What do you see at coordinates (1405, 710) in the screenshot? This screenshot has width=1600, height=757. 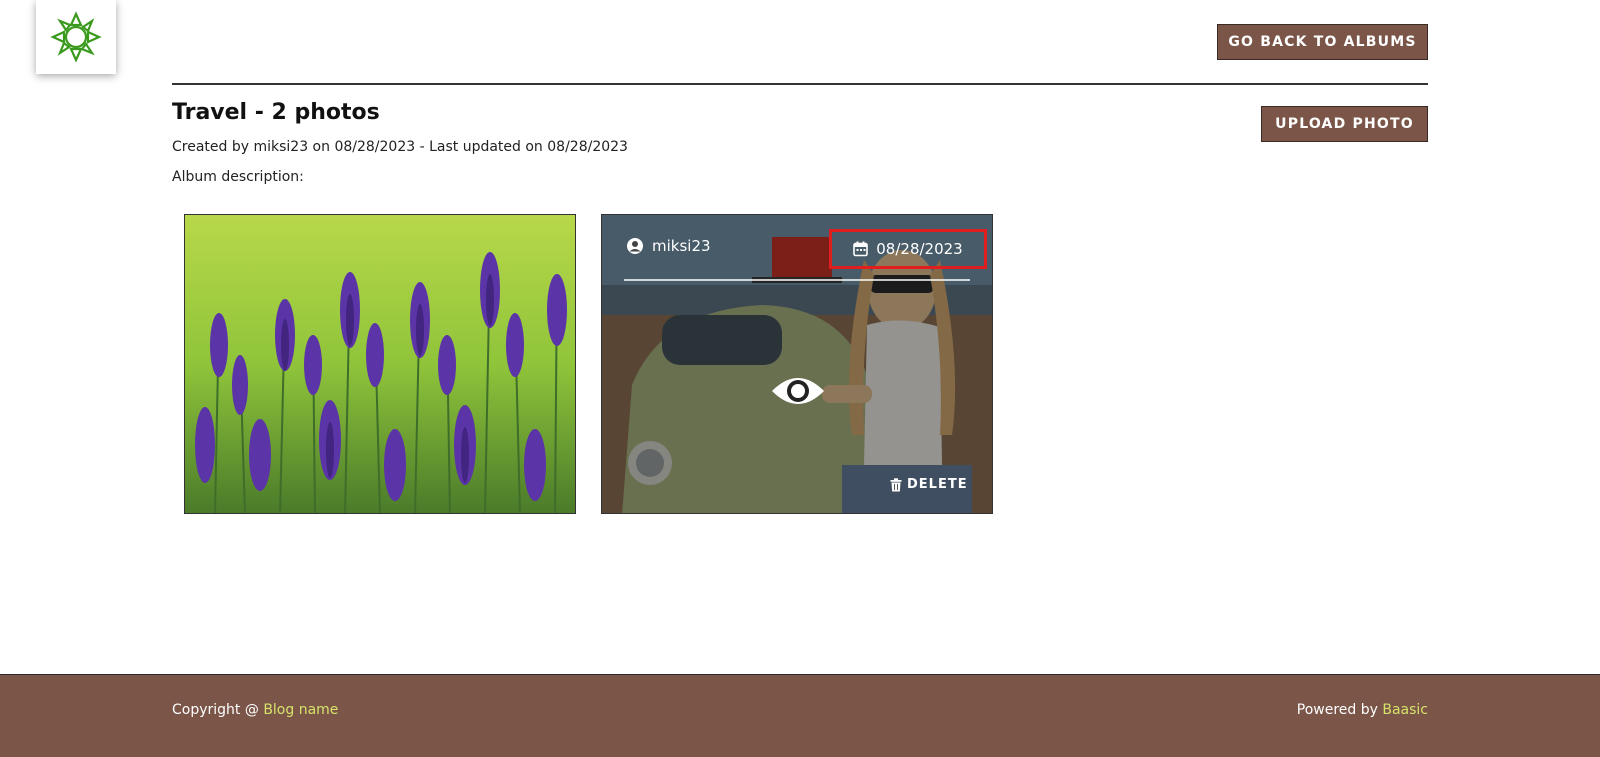 I see `baasic-link: Baasic` at bounding box center [1405, 710].